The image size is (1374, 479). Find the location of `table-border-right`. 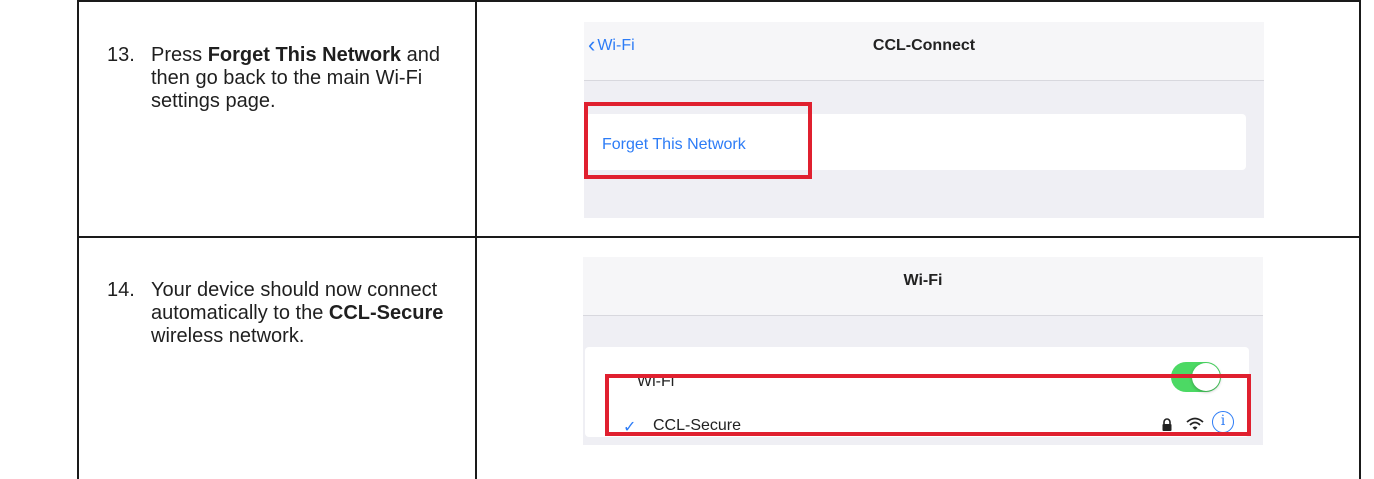

table-border-right is located at coordinates (1360, 239).